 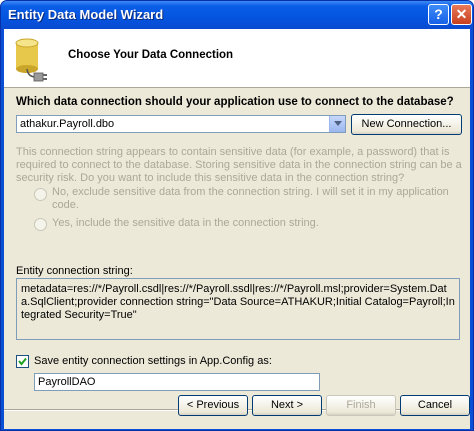 What do you see at coordinates (40, 194) in the screenshot?
I see `exclude-sensitive-radio` at bounding box center [40, 194].